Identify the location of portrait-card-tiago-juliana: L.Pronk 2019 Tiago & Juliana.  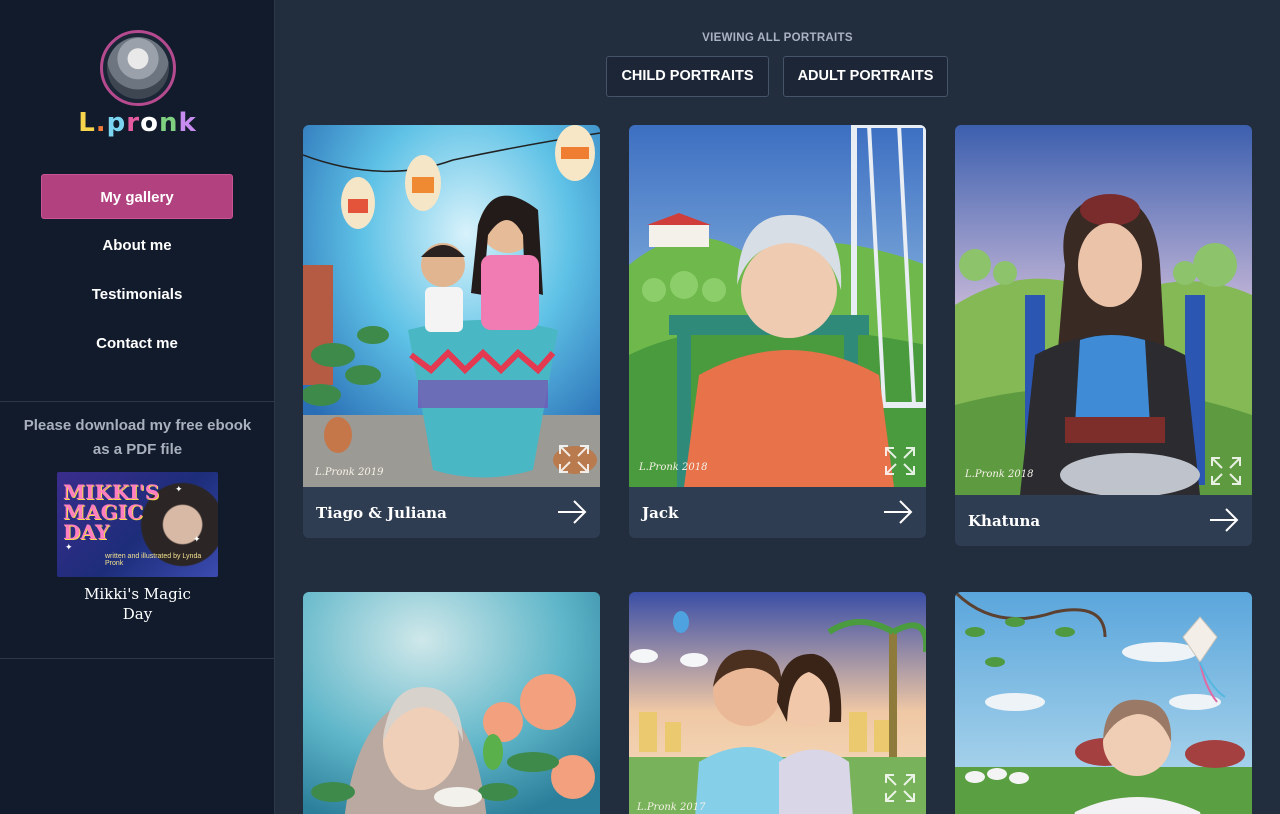
(451, 331).